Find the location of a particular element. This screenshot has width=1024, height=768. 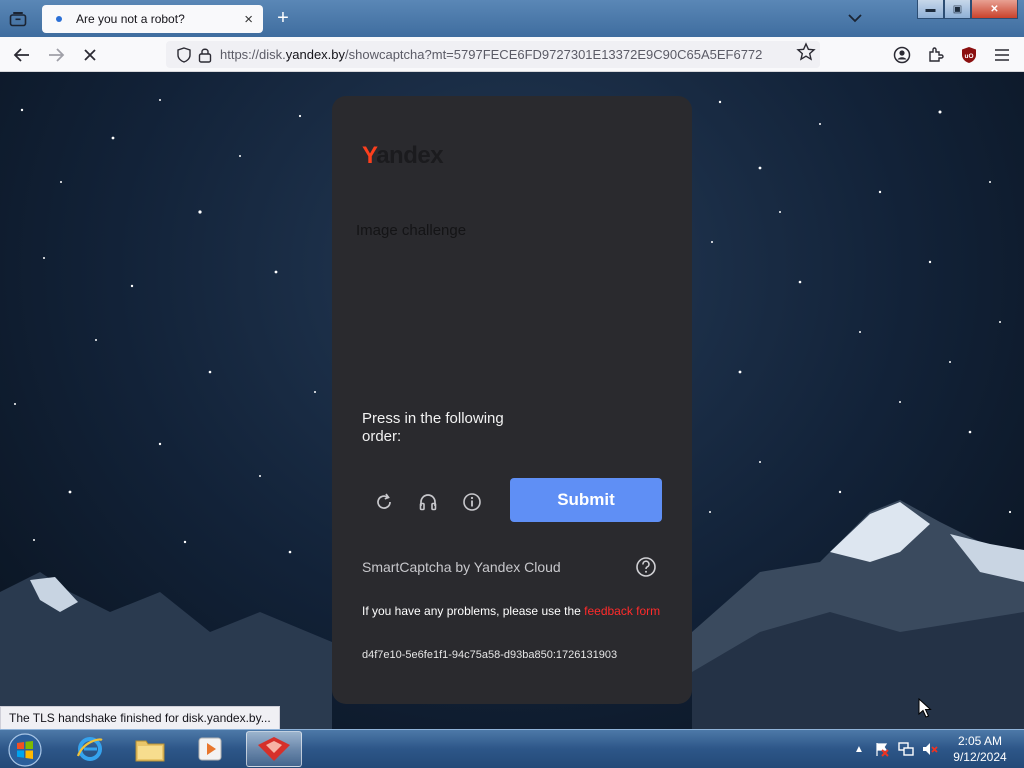

tab-close-icon: × is located at coordinates (248, 19).